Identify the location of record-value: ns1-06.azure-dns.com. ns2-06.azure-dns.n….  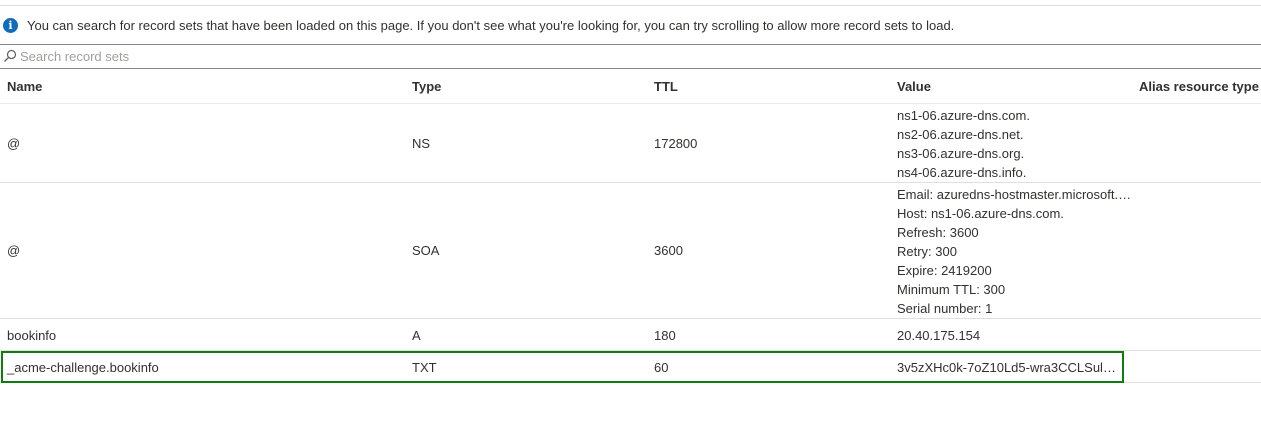
(963, 144).